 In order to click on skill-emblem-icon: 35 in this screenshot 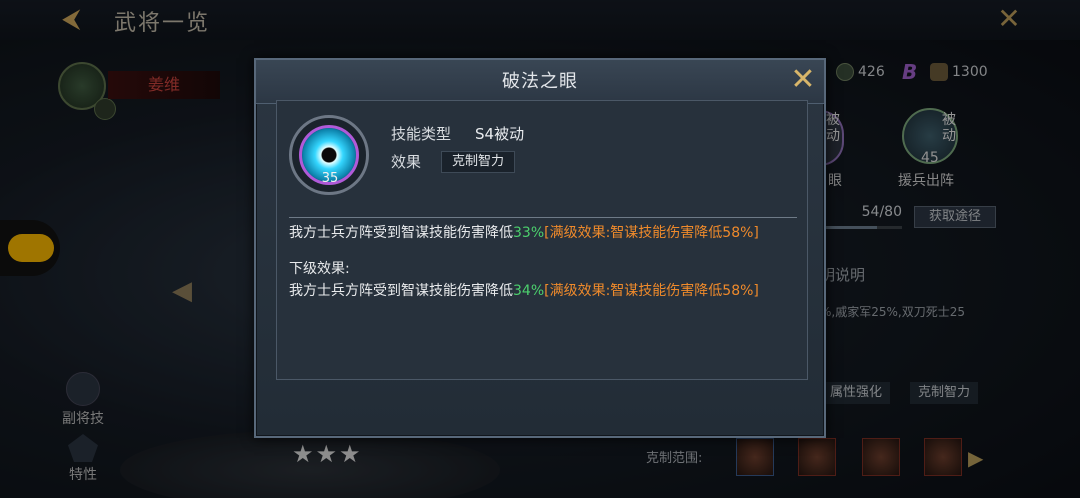, I will do `click(329, 155)`.